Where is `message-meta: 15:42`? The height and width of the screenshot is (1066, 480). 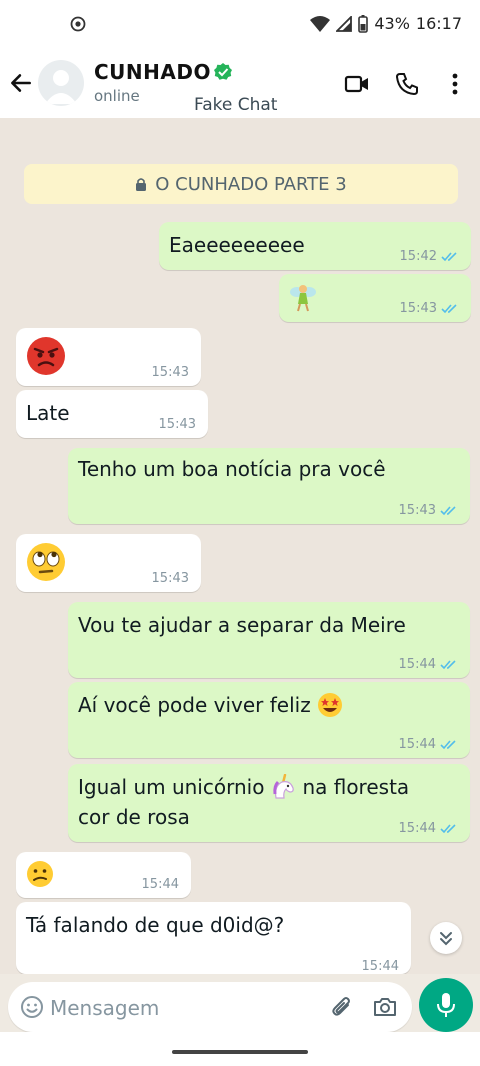 message-meta: 15:42 is located at coordinates (429, 256).